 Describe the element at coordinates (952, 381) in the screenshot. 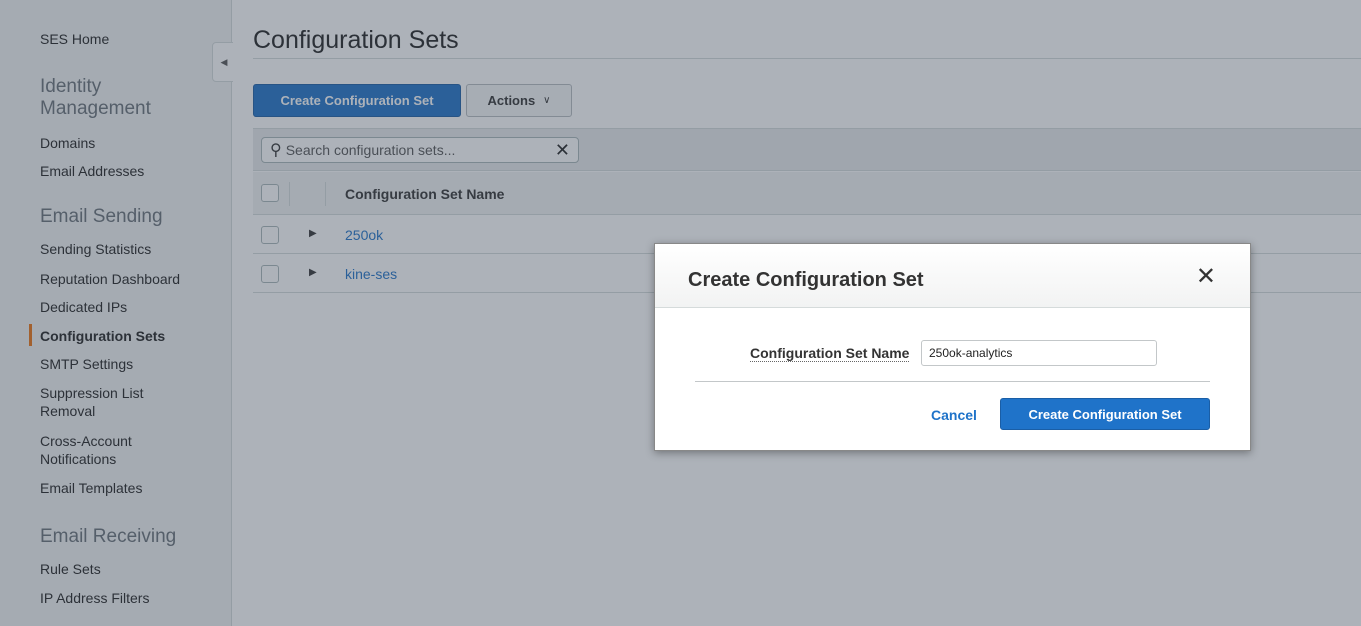

I see `modal-divider` at that location.